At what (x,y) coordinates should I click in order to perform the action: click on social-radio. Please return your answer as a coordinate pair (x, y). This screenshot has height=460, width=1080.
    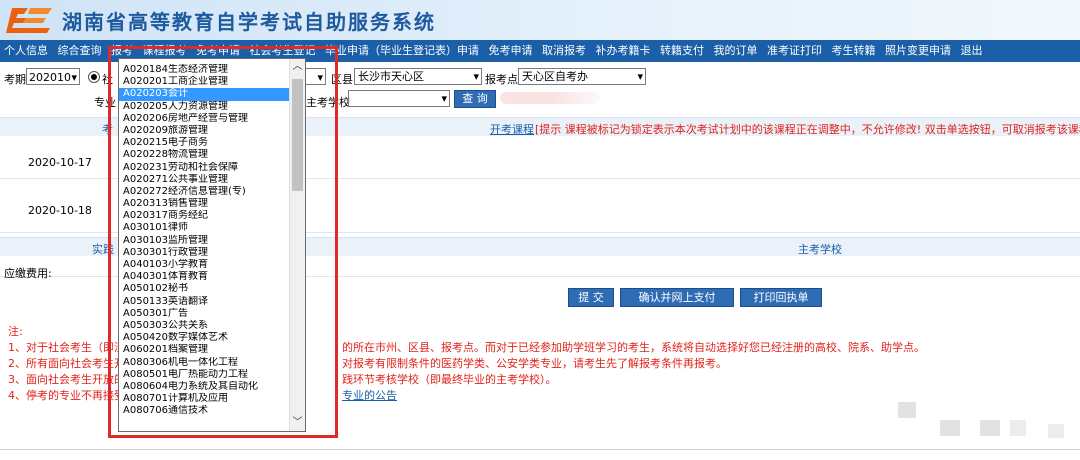
    Looking at the image, I should click on (94, 77).